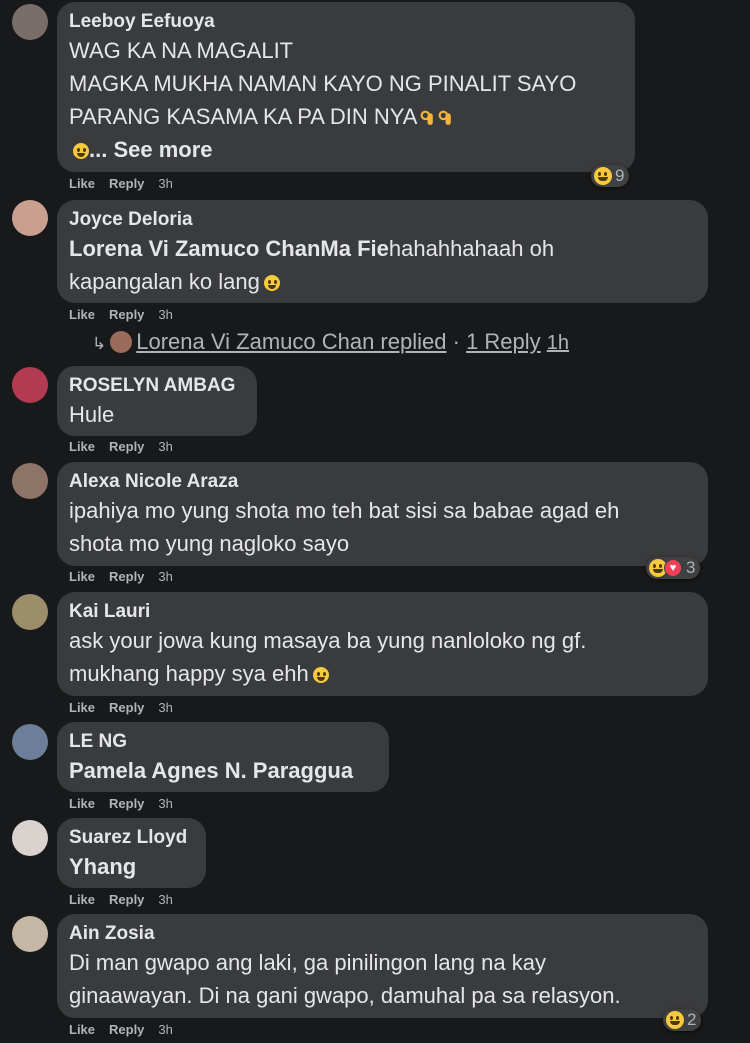 This screenshot has width=750, height=1043. I want to click on love-reaction-icon: ♥, so click(673, 568).